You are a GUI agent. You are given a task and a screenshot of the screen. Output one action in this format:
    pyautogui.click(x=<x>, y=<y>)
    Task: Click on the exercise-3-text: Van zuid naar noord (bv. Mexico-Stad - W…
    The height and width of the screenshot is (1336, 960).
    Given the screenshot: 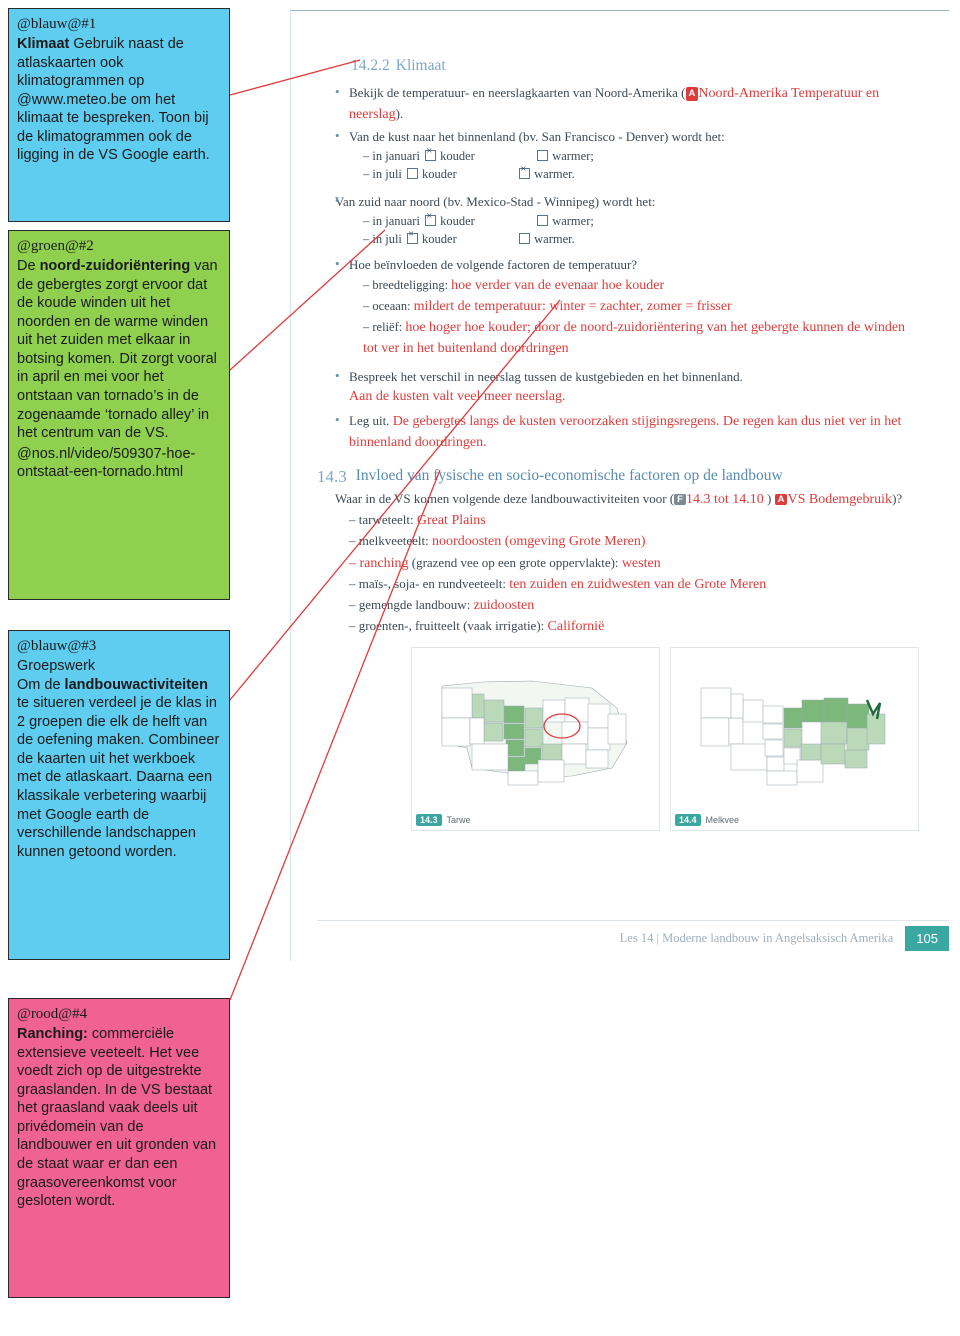 What is the action you would take?
    pyautogui.click(x=495, y=201)
    